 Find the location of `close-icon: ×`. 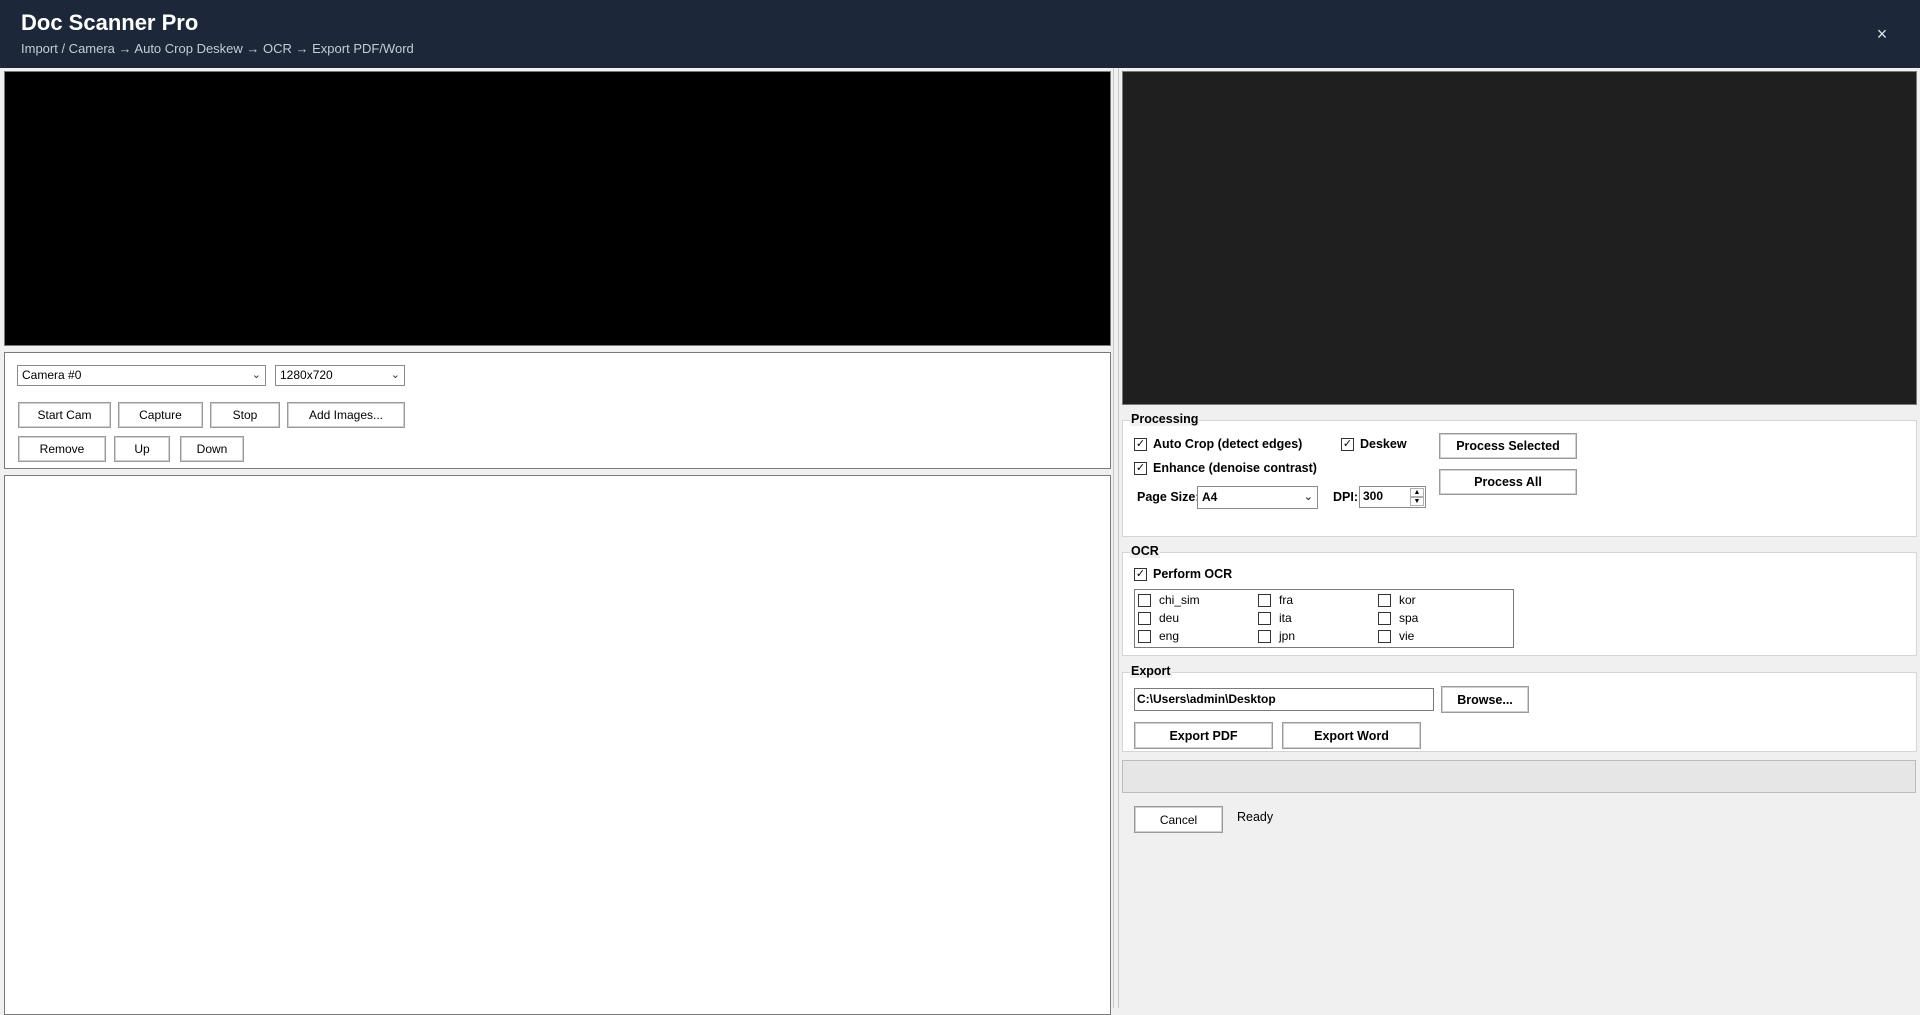

close-icon: × is located at coordinates (1882, 34).